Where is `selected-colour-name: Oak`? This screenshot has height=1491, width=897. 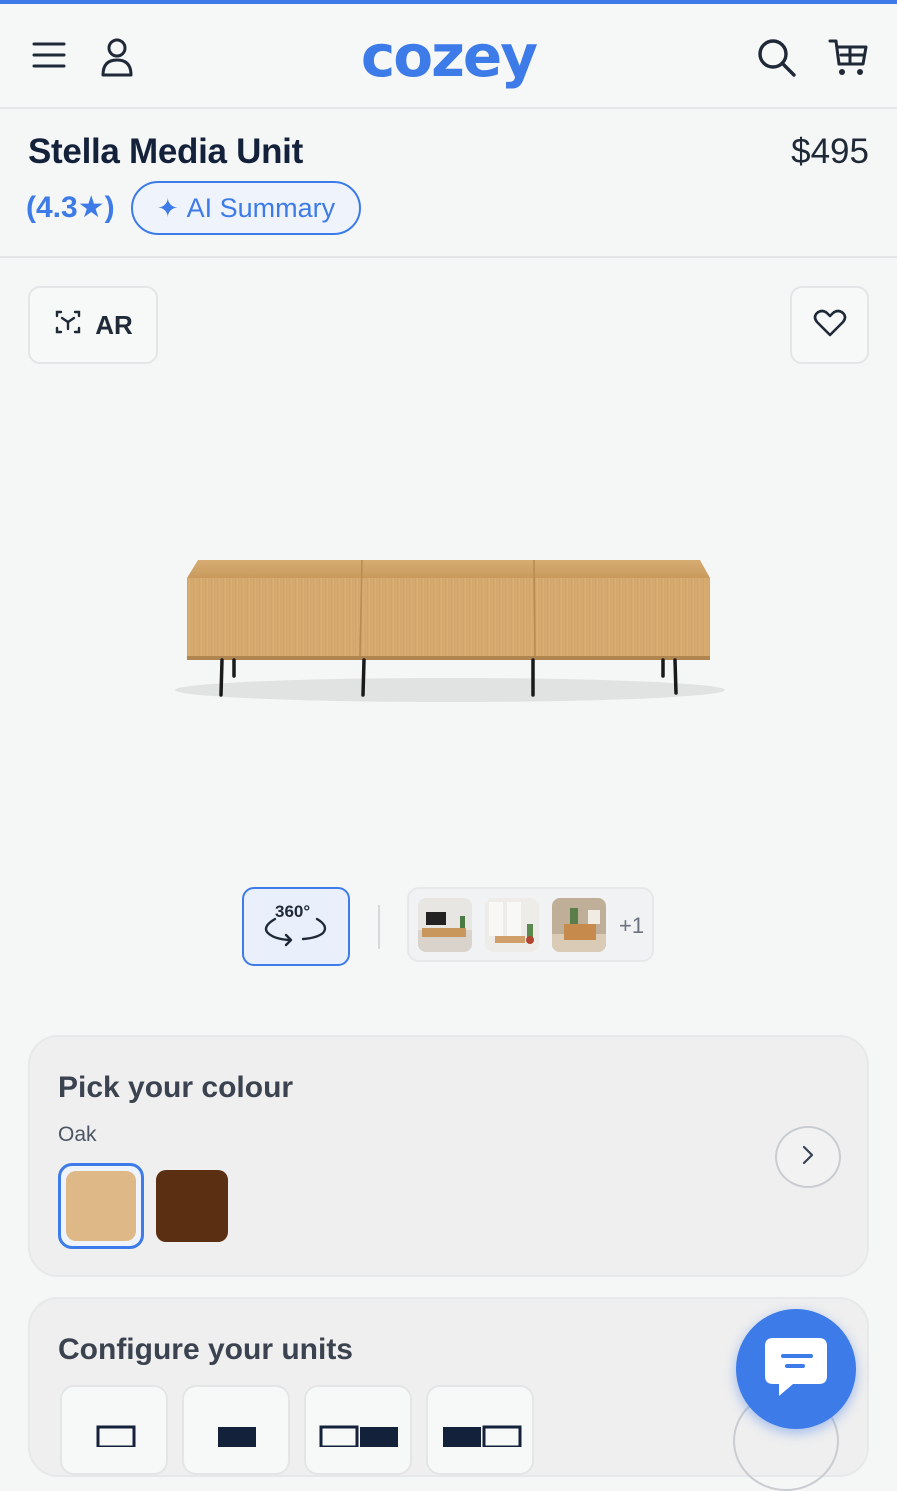 selected-colour-name: Oak is located at coordinates (77, 1134).